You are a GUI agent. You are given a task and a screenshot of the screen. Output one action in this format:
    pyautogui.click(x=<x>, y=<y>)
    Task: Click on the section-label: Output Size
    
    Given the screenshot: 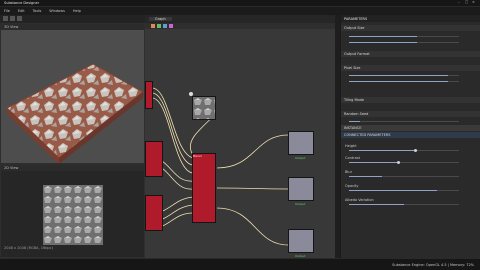 What is the action you would take?
    pyautogui.click(x=354, y=28)
    